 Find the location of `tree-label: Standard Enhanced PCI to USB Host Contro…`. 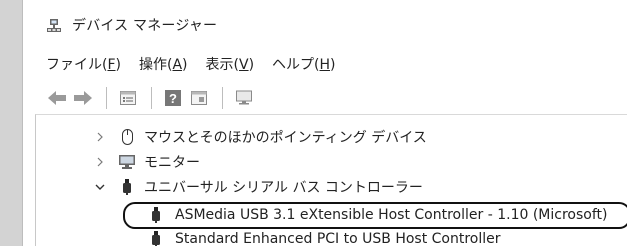

tree-label: Standard Enhanced PCI to USB Host Contro… is located at coordinates (338, 238).